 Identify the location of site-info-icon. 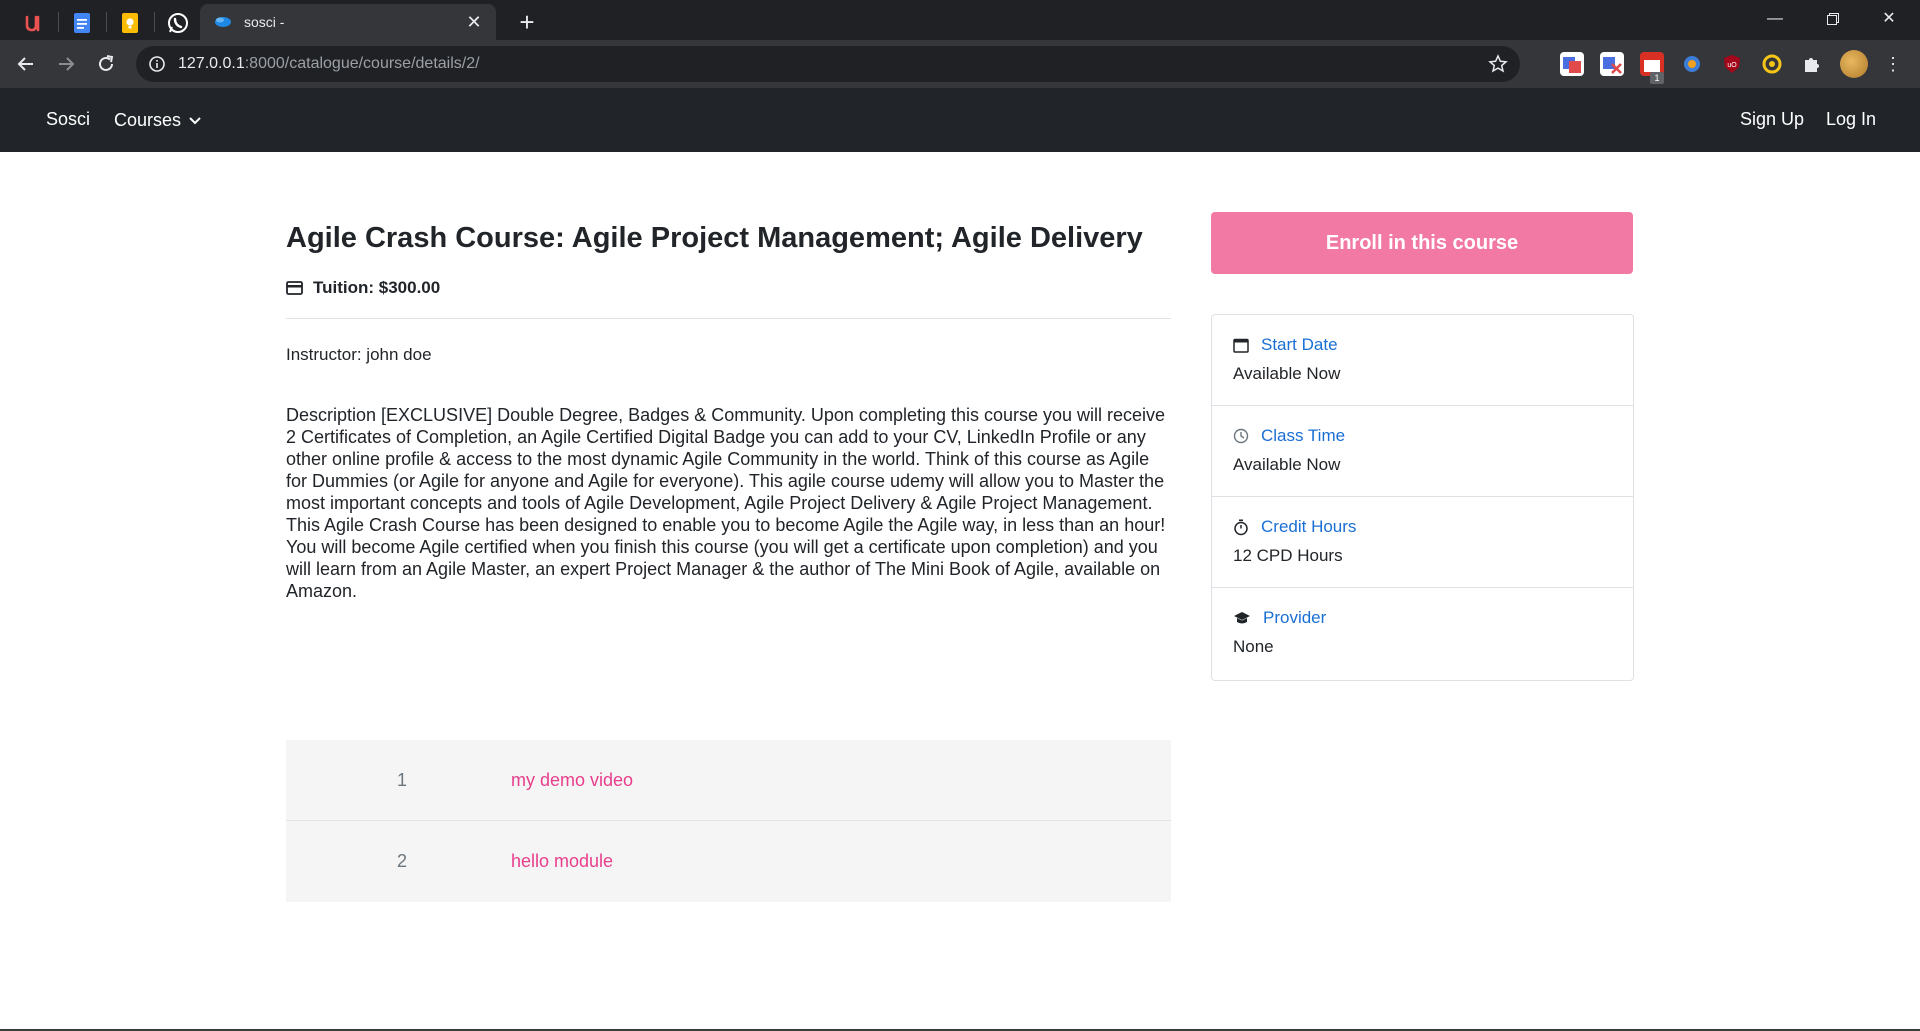
(157, 66).